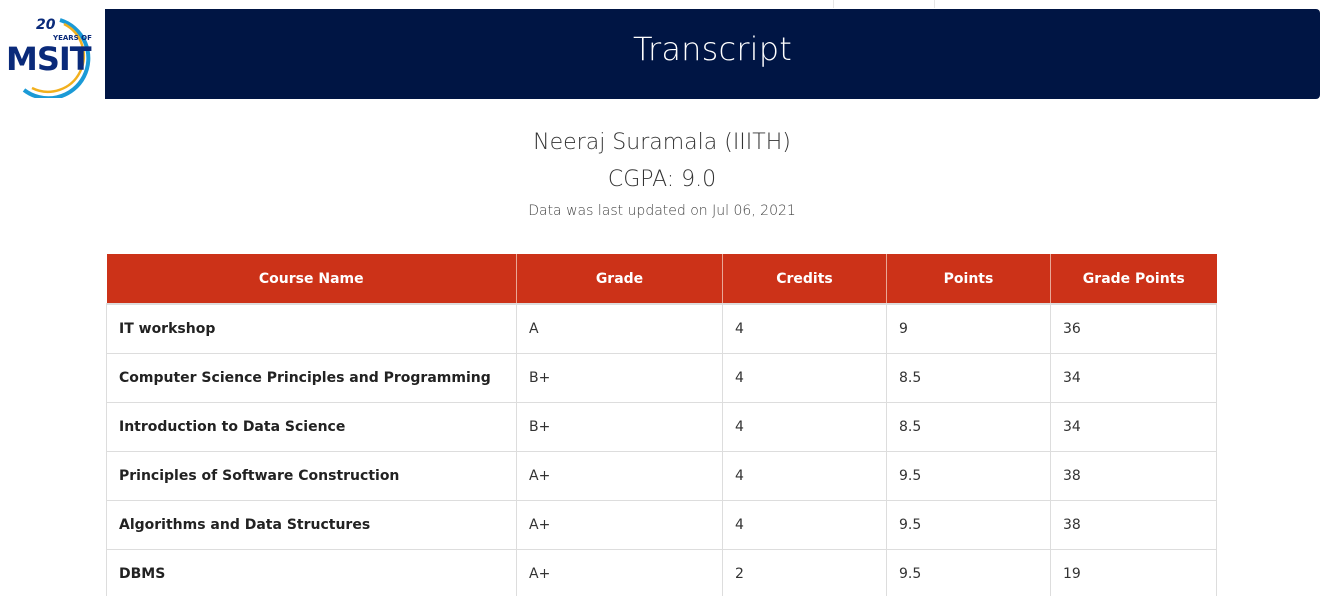 This screenshot has height=596, width=1324. I want to click on table-row: Introduction to Data Science B+ 4 8.5 34, so click(661, 427).